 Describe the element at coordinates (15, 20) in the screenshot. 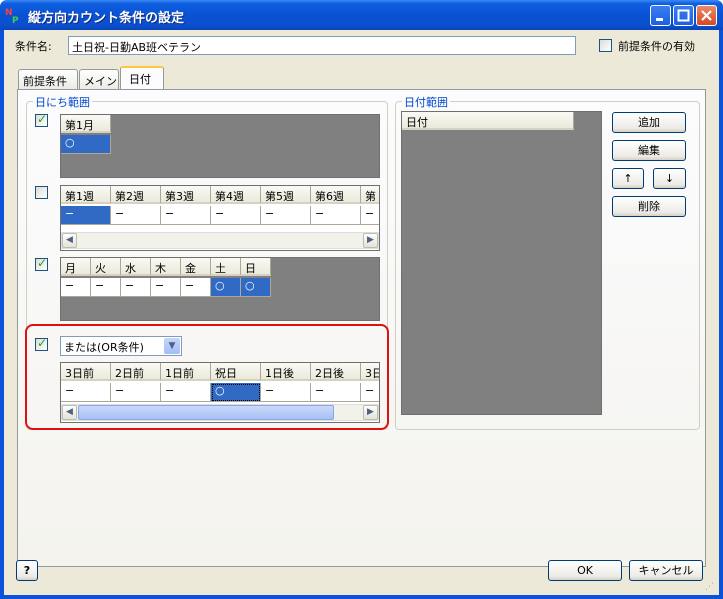

I see `svg-text: P` at that location.